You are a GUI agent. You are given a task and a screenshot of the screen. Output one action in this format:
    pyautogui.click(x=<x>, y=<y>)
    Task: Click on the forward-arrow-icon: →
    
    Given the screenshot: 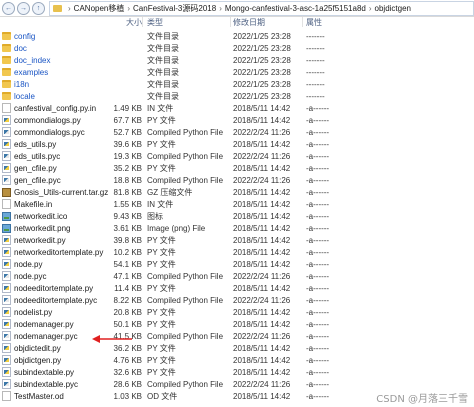 What is the action you would take?
    pyautogui.click(x=23, y=8)
    